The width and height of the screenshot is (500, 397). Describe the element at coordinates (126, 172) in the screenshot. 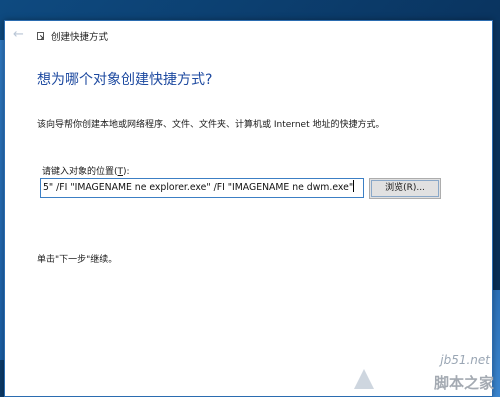

I see `location-label-end: ):` at that location.